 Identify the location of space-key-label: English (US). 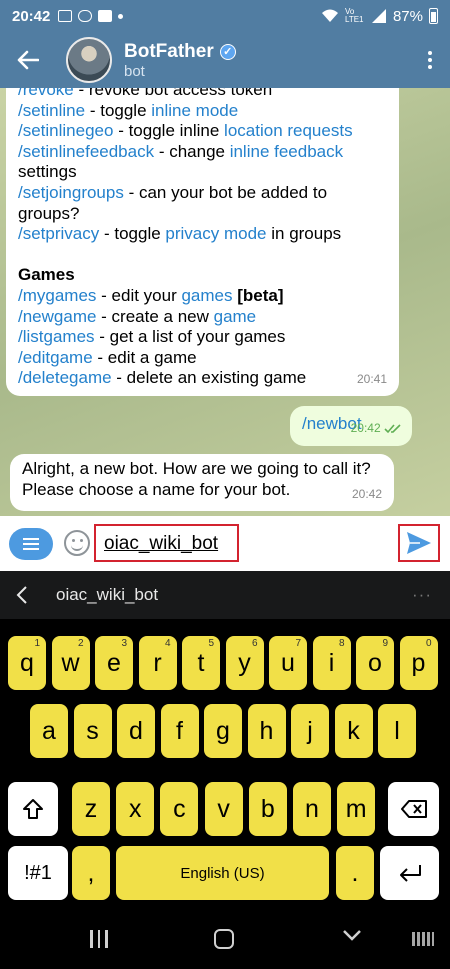
(222, 873).